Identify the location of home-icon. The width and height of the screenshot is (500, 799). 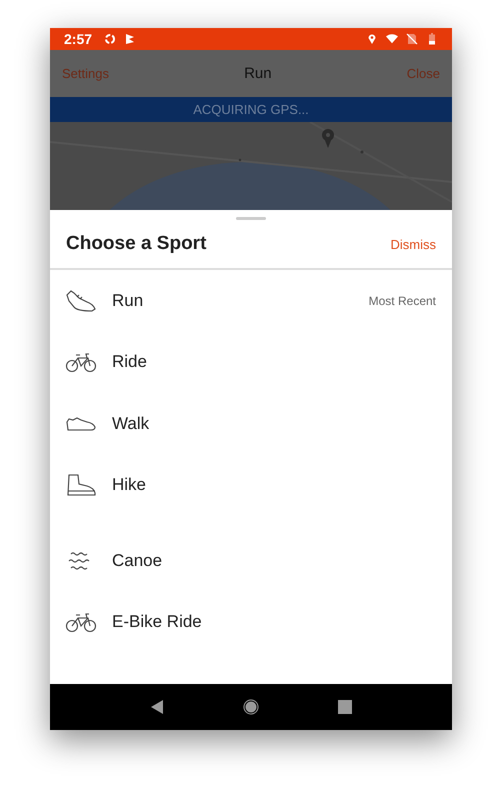
(251, 707).